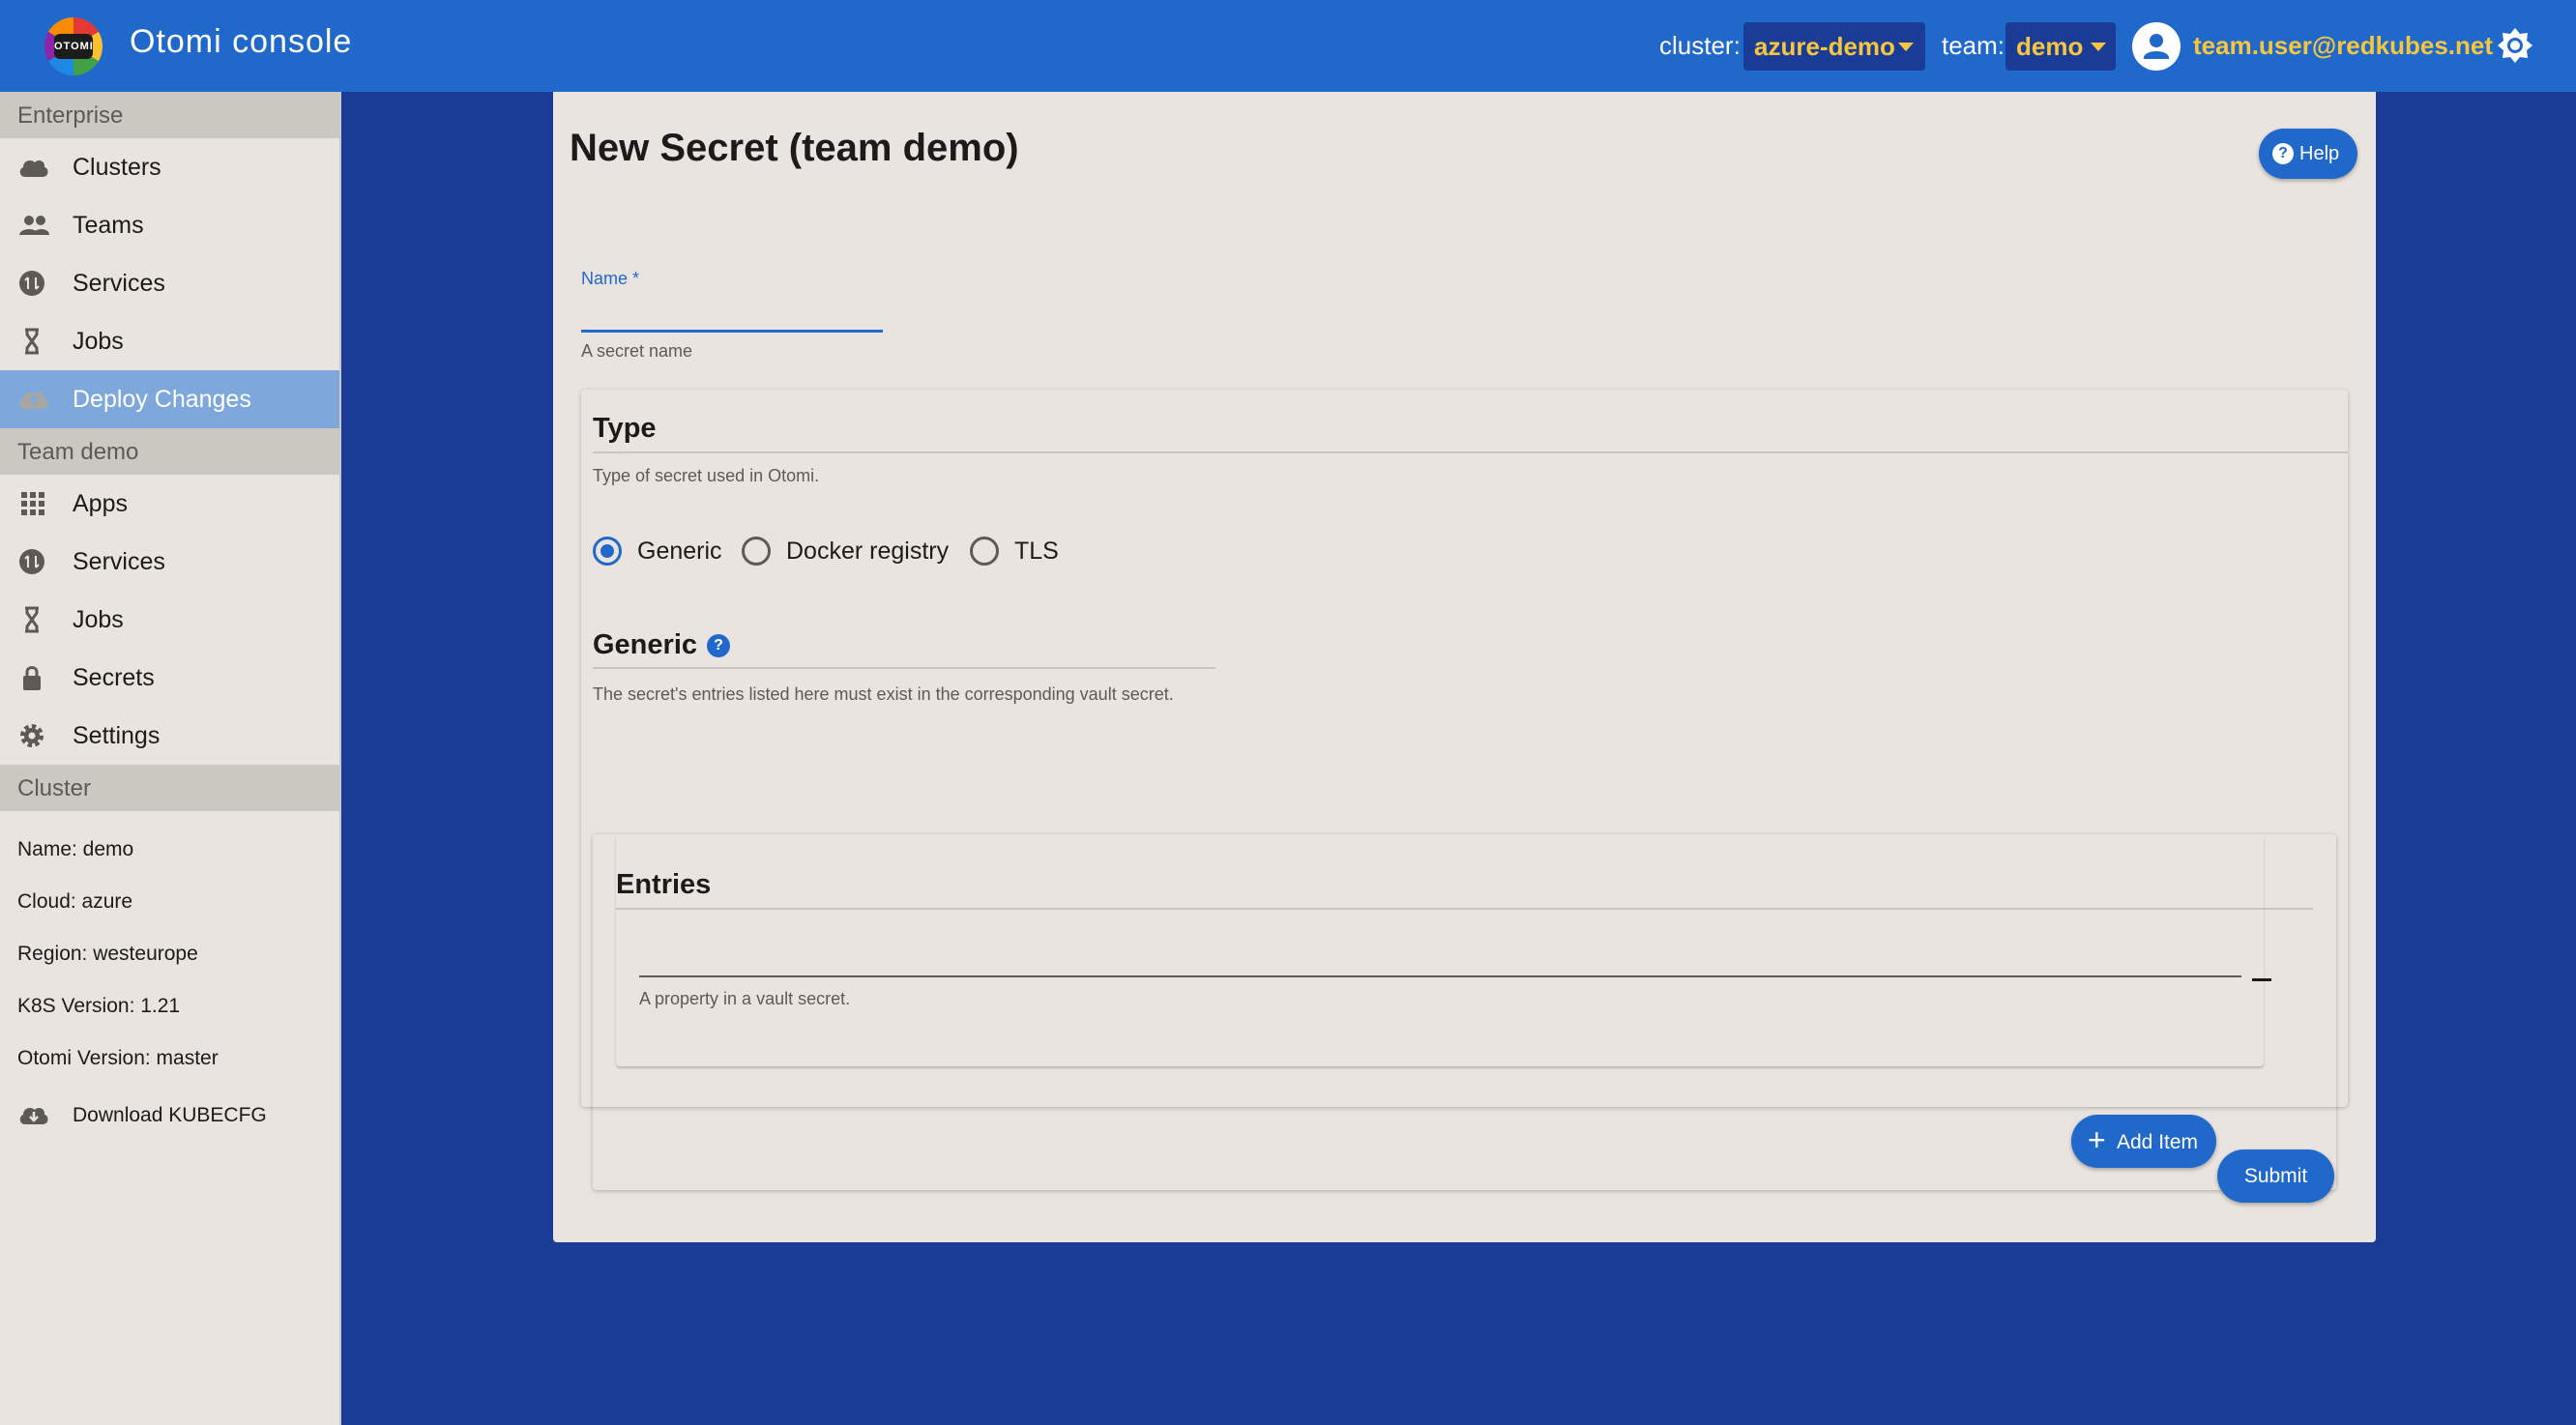  I want to click on grid-icon, so click(33, 503).